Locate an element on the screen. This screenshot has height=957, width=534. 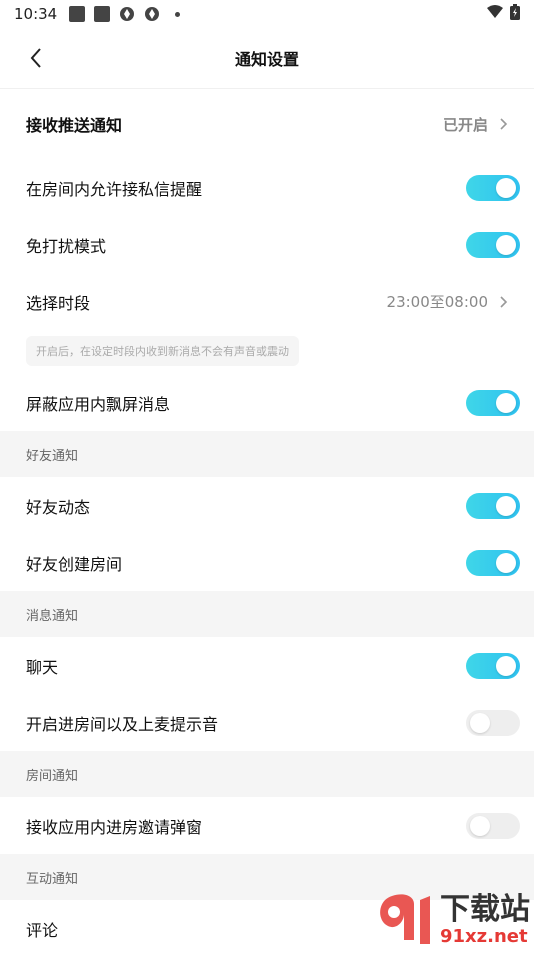
block-float-toggle is located at coordinates (493, 402).